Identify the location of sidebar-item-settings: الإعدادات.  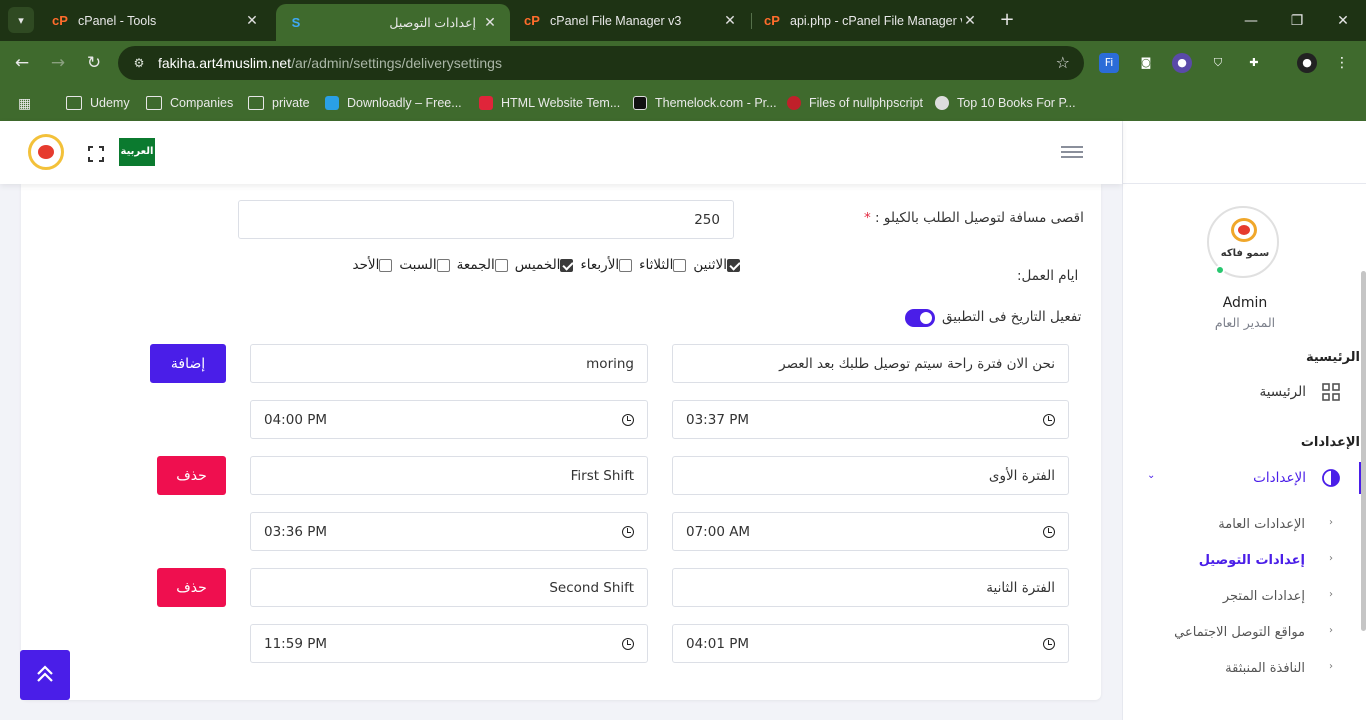
(1279, 478).